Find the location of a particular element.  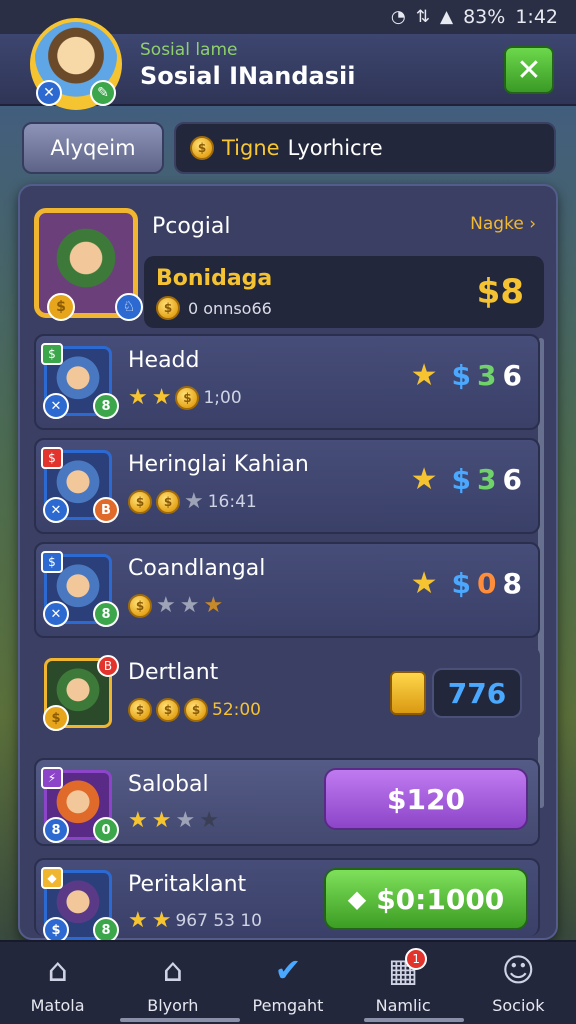

header: ✕ ✎ Sosial lame Sosial INandasii ✕ is located at coordinates (288, 64).